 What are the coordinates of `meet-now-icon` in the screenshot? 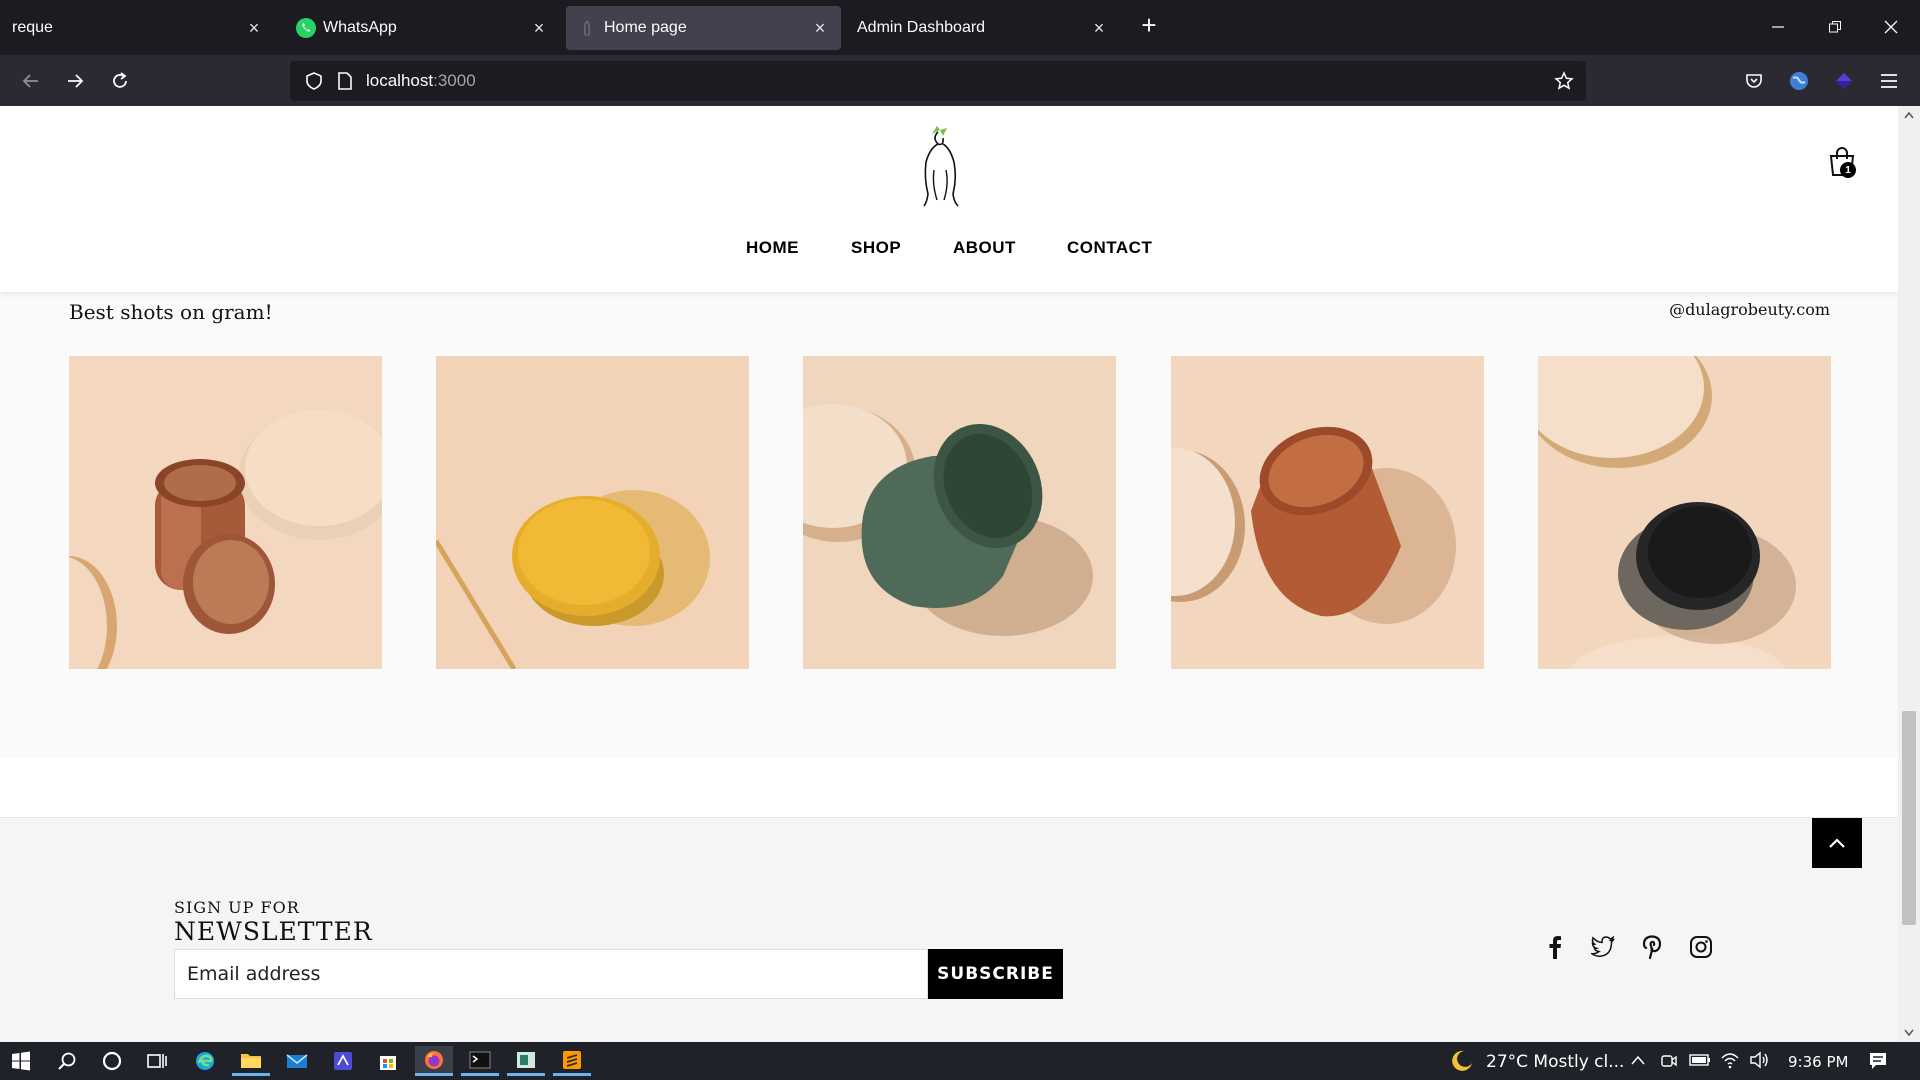 It's located at (1669, 1061).